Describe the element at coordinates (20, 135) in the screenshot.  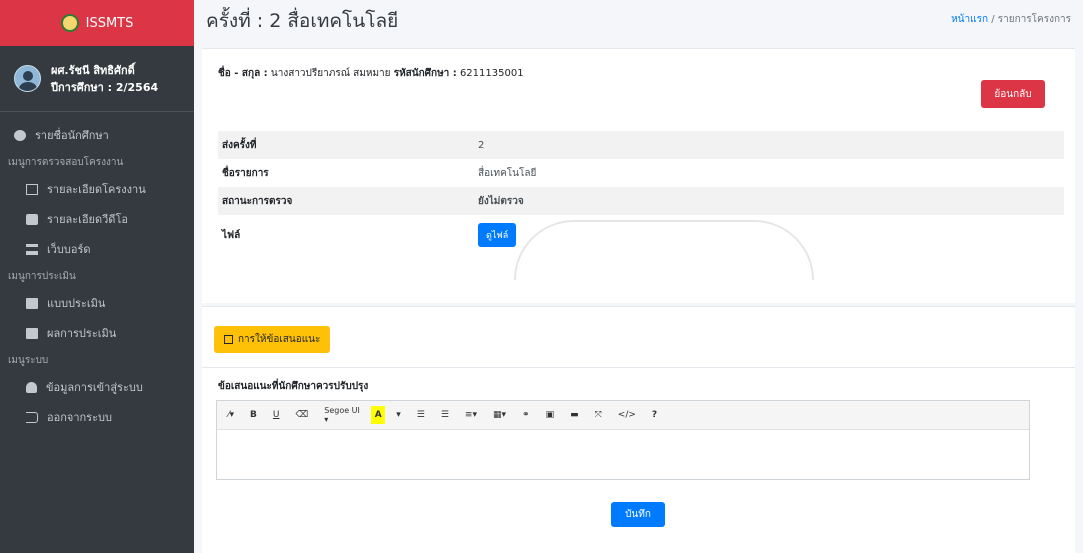
I see `dashboard-icon` at that location.